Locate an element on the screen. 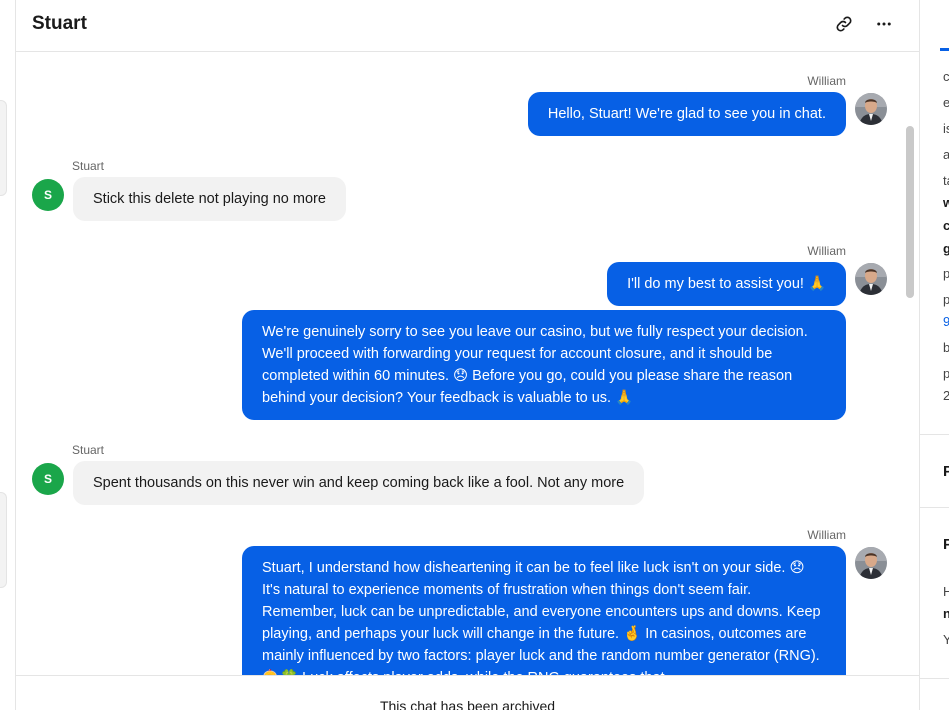 The height and width of the screenshot is (710, 949). link-icon is located at coordinates (844, 26).